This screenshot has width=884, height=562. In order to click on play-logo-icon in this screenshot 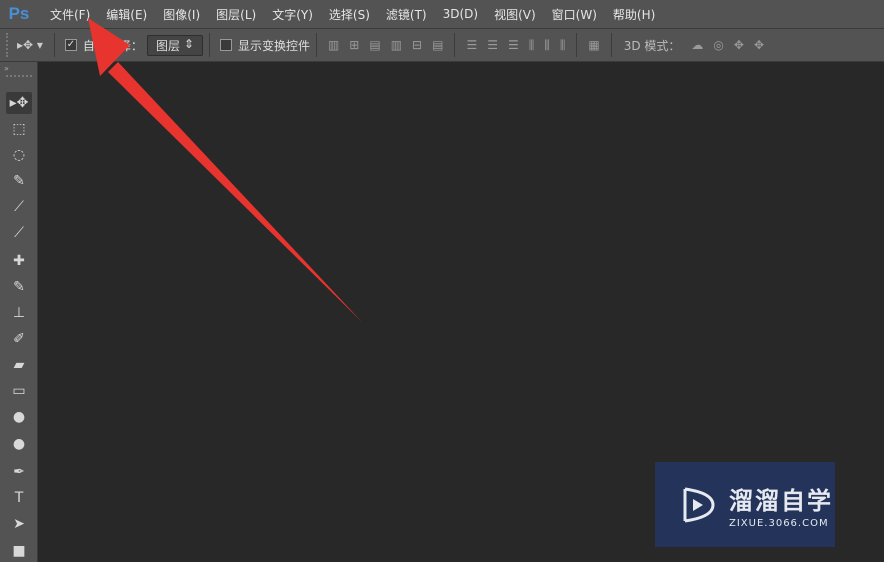, I will do `click(699, 504)`.